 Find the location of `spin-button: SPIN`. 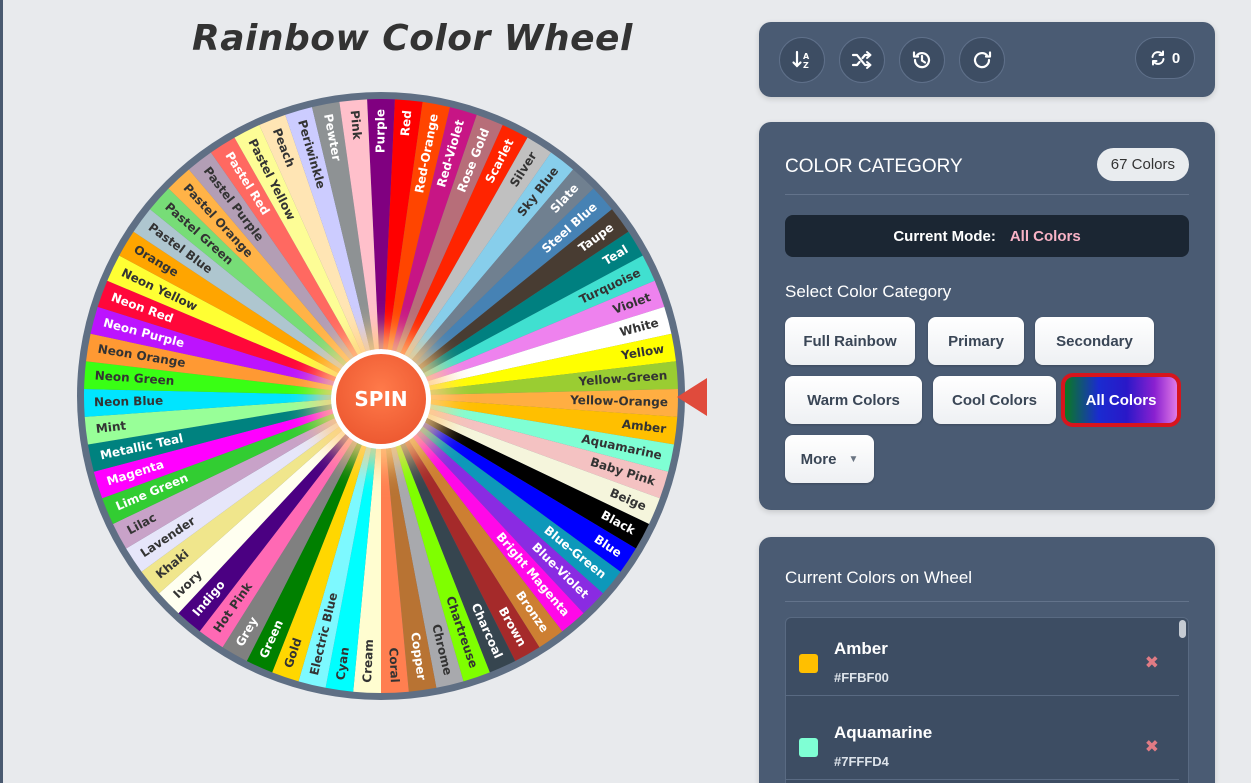

spin-button: SPIN is located at coordinates (381, 399).